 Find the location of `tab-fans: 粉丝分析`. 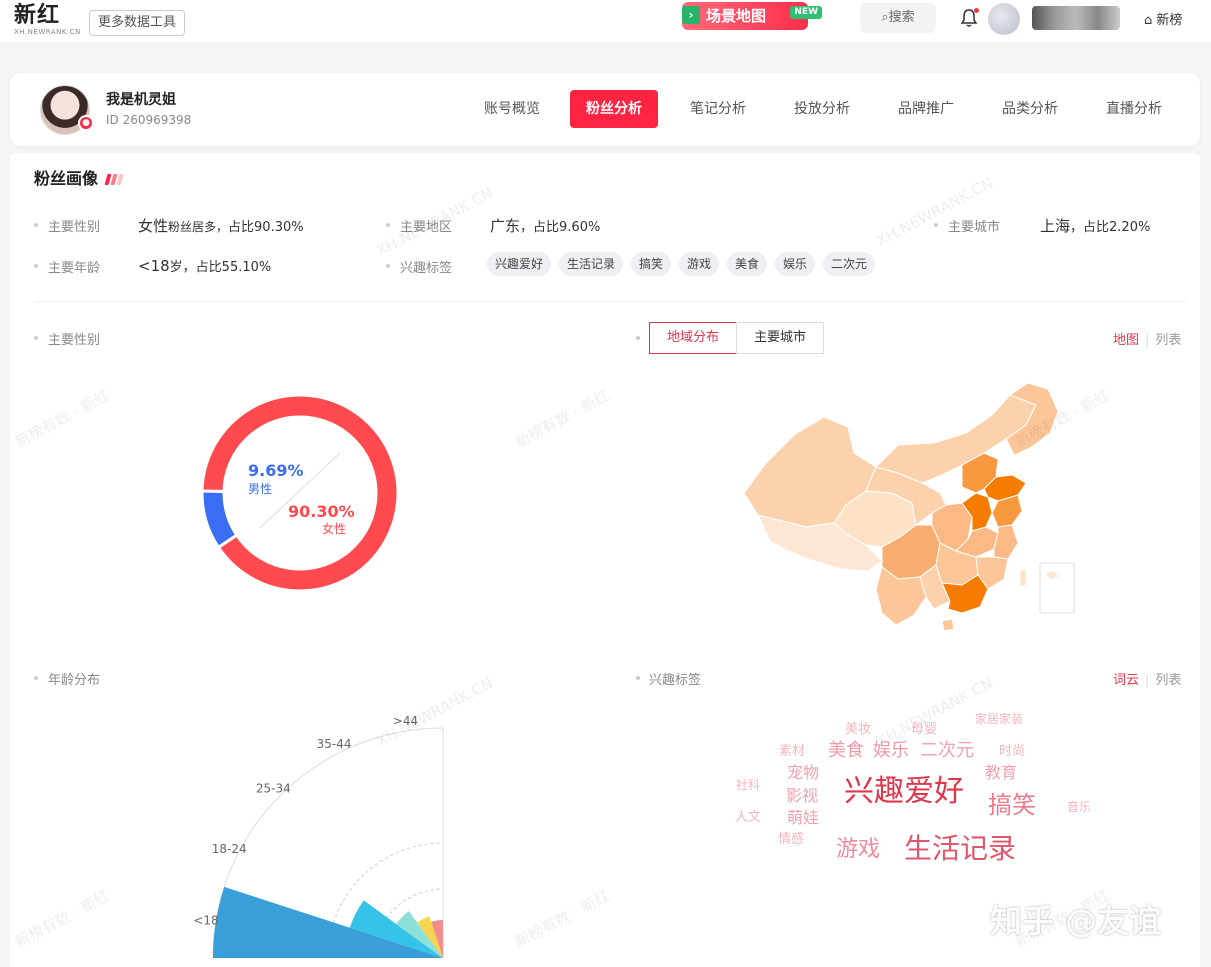

tab-fans: 粉丝分析 is located at coordinates (614, 109).